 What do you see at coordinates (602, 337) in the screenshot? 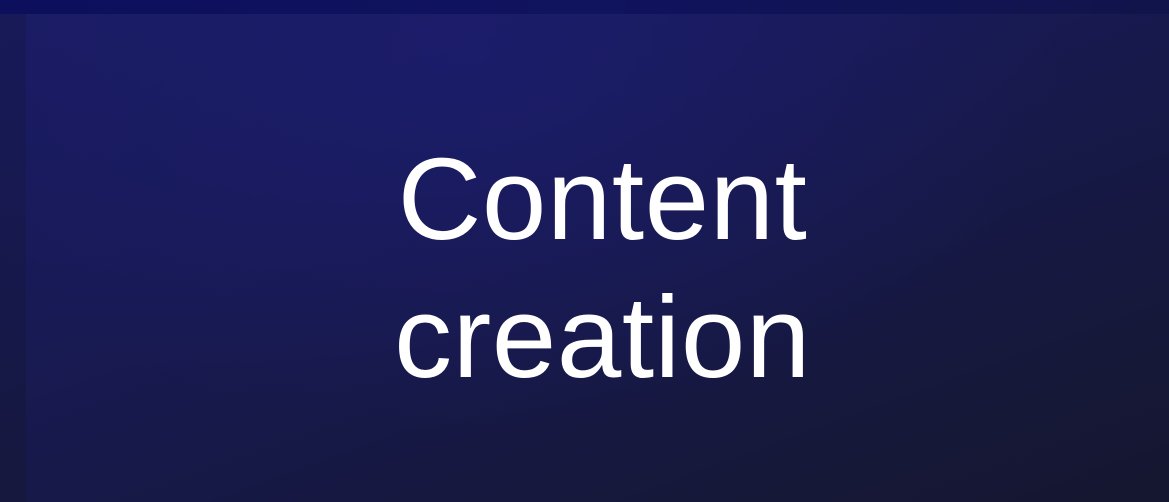
I see `tile-title-line-2: creation` at bounding box center [602, 337].